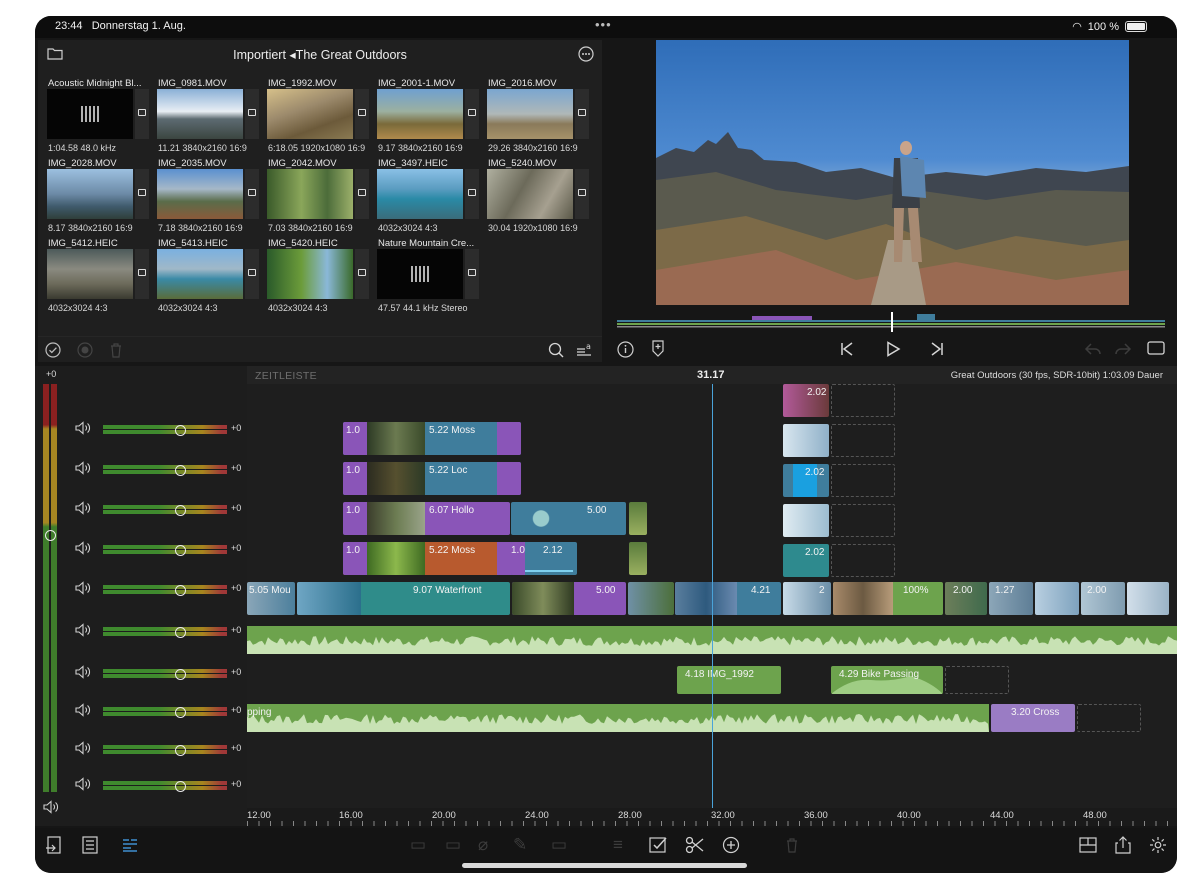 This screenshot has width=1200, height=880. I want to click on master-volume-knob, so click(50, 535).